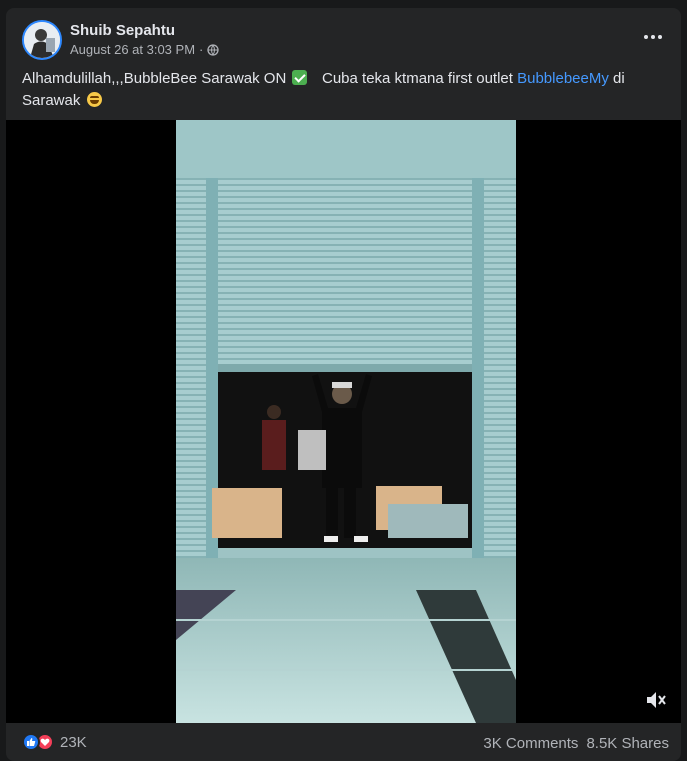  What do you see at coordinates (54, 742) in the screenshot?
I see `reactions-summary: 23K` at bounding box center [54, 742].